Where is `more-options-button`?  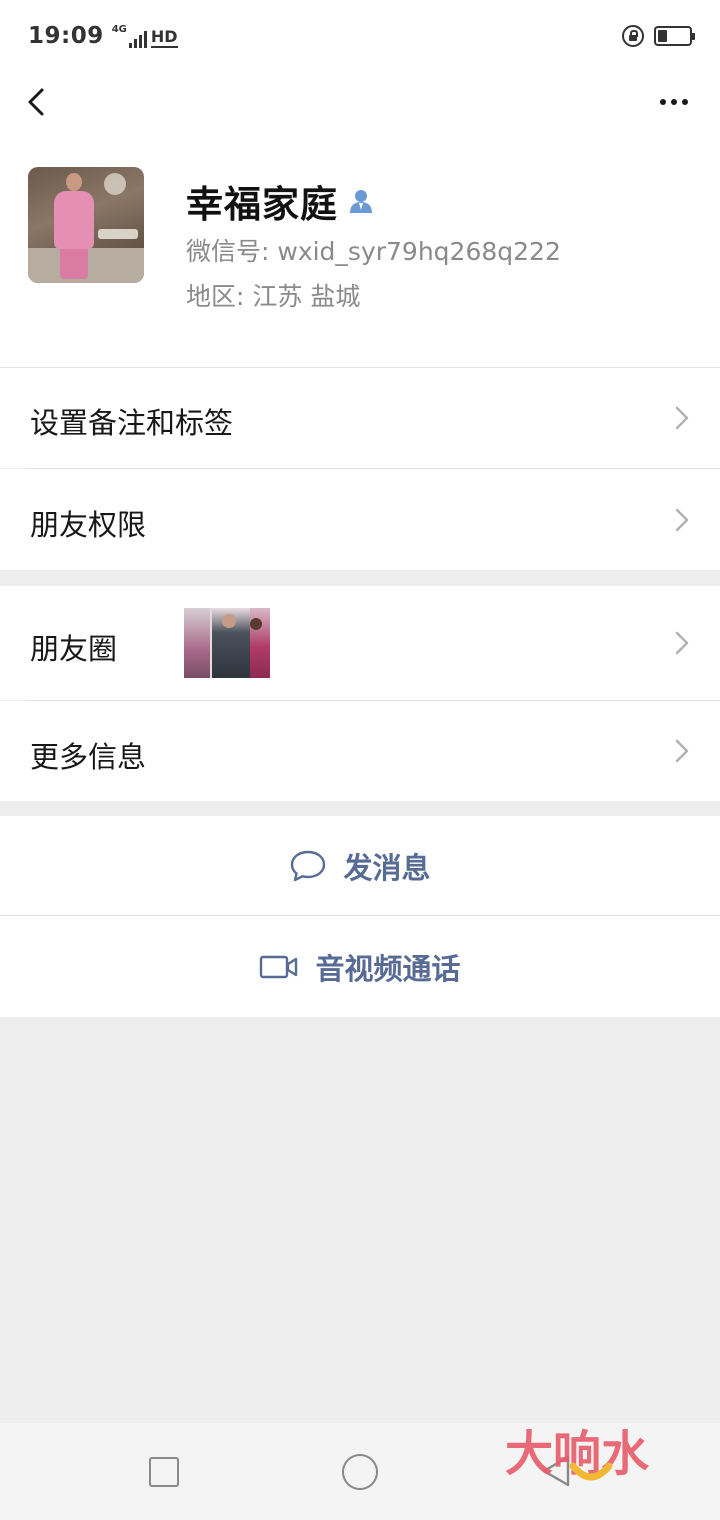
more-options-button is located at coordinates (674, 102).